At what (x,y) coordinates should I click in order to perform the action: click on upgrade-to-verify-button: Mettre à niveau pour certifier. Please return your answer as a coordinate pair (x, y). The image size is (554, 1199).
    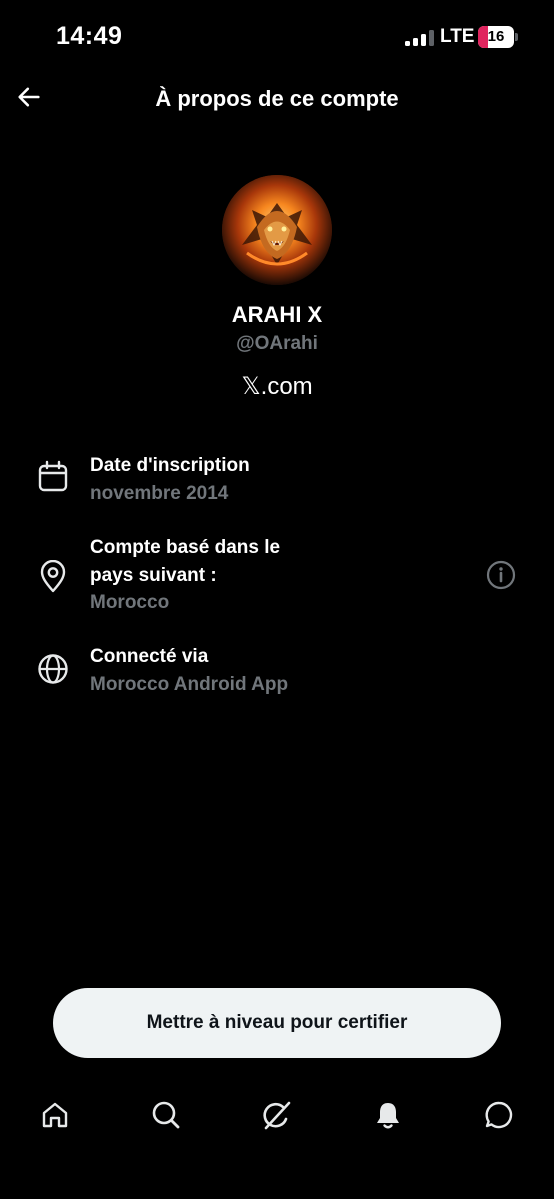
    Looking at the image, I should click on (277, 1023).